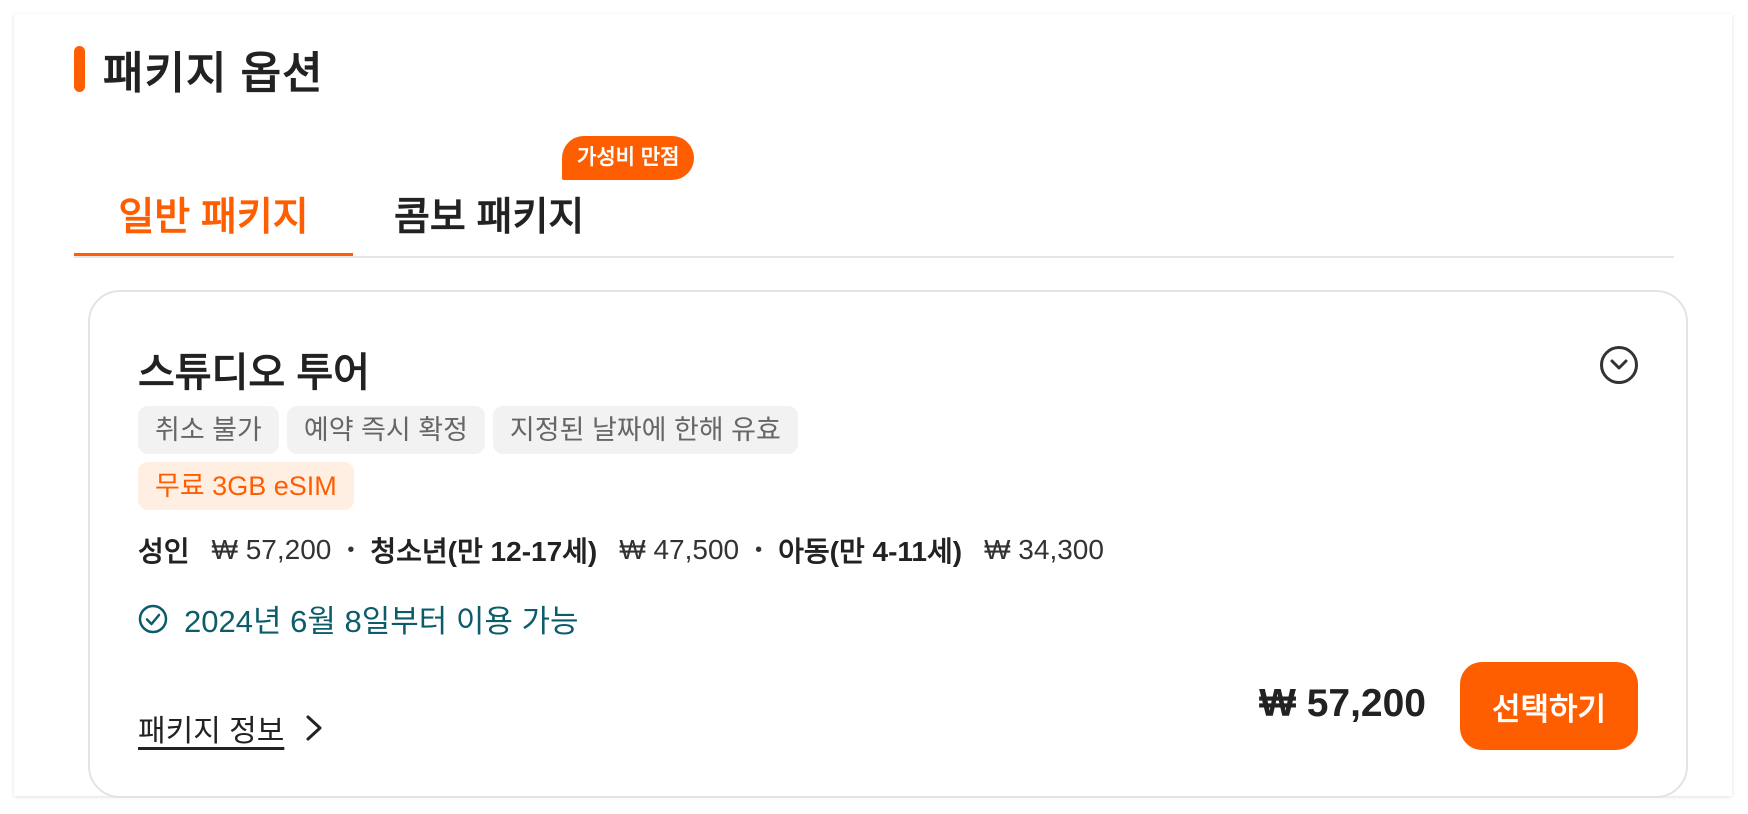 The height and width of the screenshot is (814, 1748). What do you see at coordinates (874, 196) in the screenshot?
I see `package-tabs: 일반 패키지 콤보 패키지` at bounding box center [874, 196].